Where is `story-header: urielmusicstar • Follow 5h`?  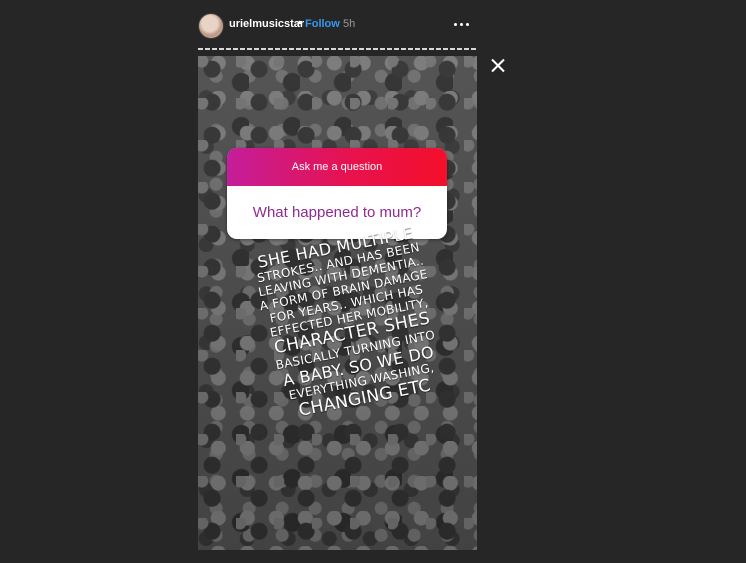 story-header: urielmusicstar • Follow 5h is located at coordinates (338, 25).